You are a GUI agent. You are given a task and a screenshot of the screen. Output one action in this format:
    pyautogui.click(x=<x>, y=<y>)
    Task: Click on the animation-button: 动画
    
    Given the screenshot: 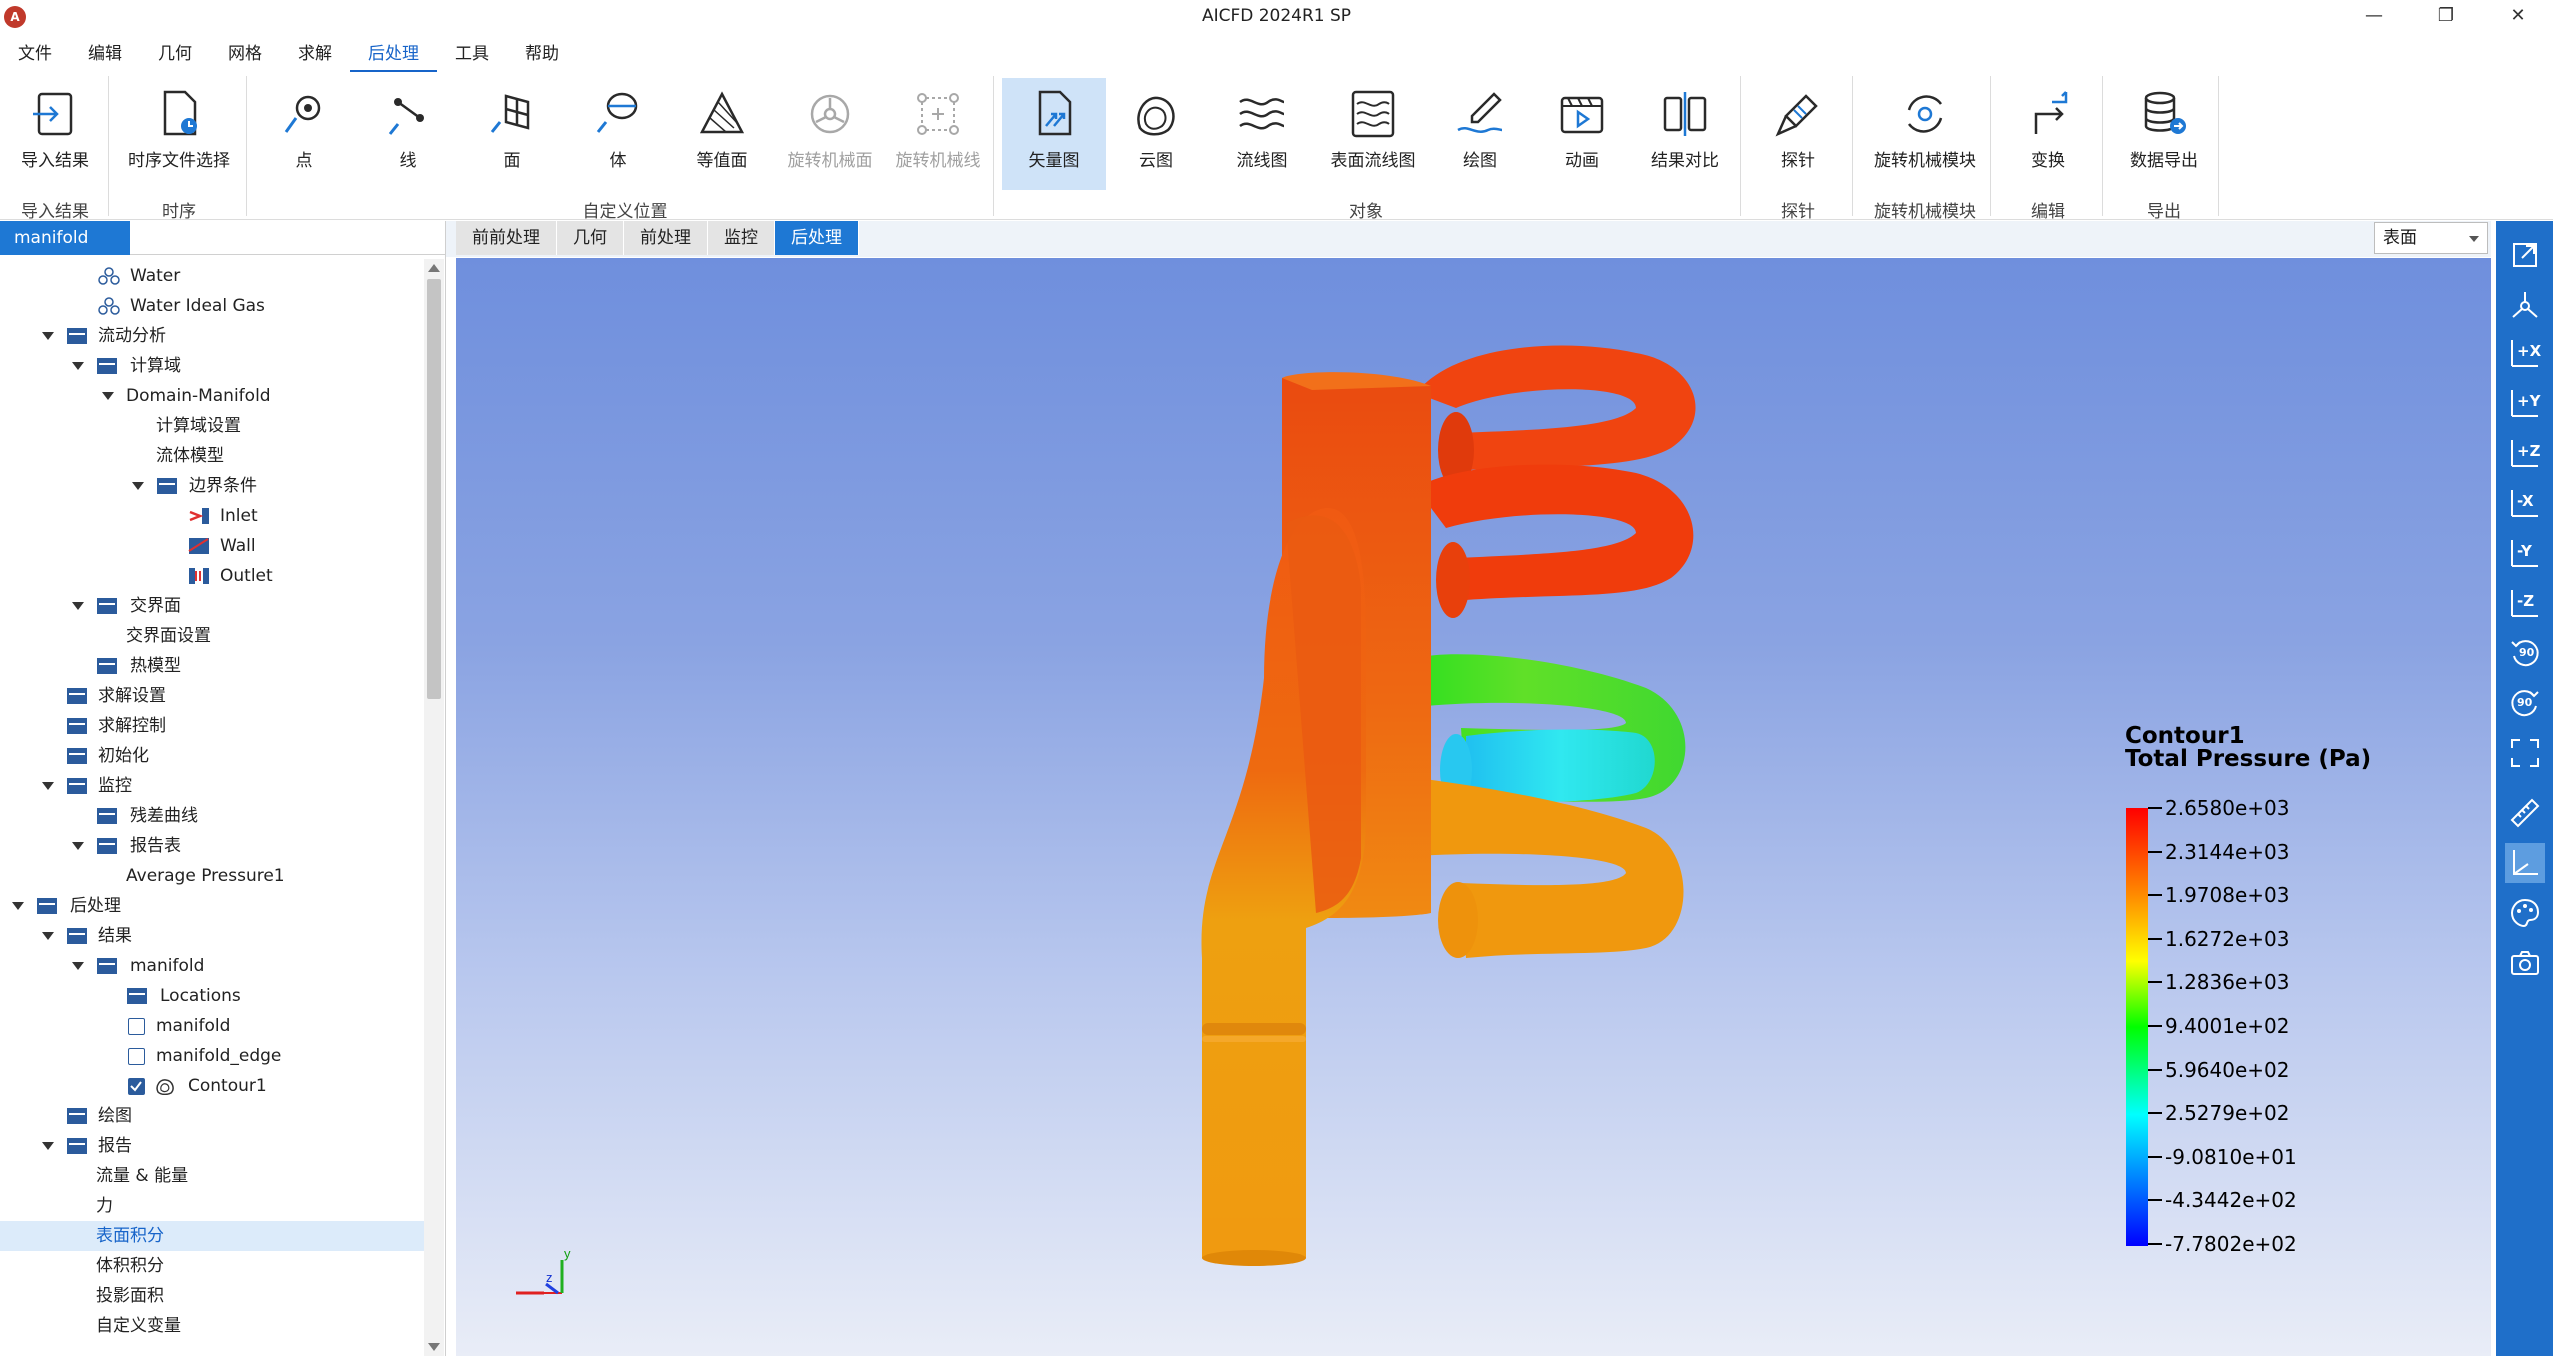 What is the action you would take?
    pyautogui.click(x=1582, y=134)
    